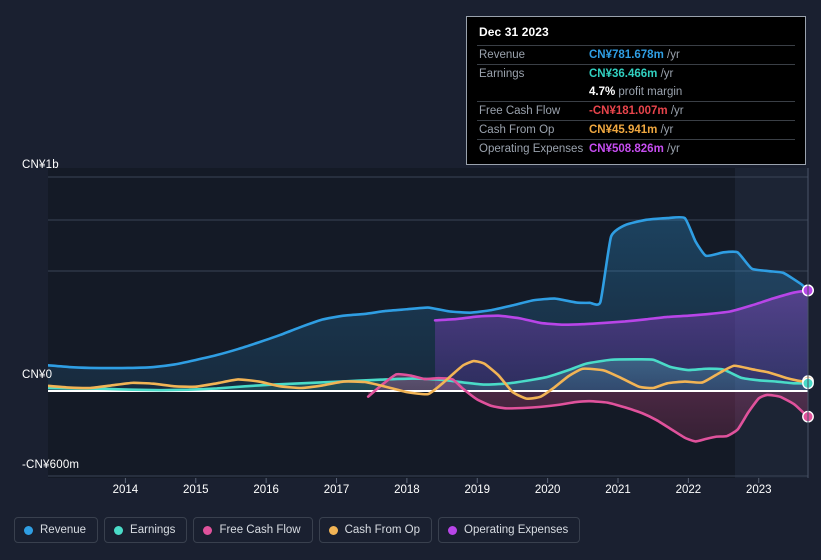  What do you see at coordinates (153, 530) in the screenshot?
I see `legend-label: Earnings` at bounding box center [153, 530].